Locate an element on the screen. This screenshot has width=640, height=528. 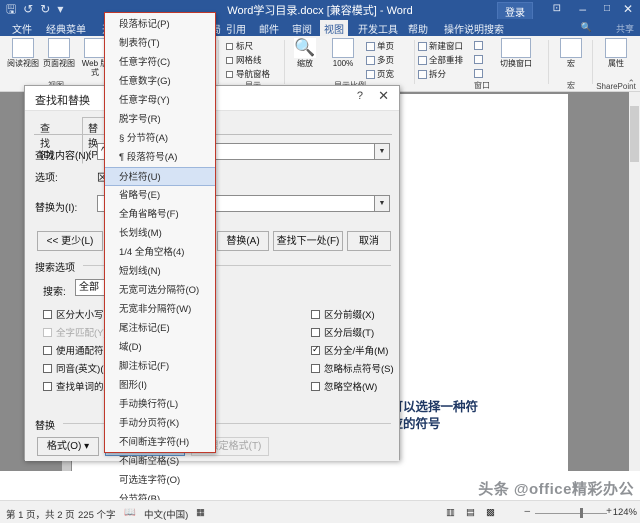
menu-item-en-dash: 短划线(N) is located at coordinates (160, 271).